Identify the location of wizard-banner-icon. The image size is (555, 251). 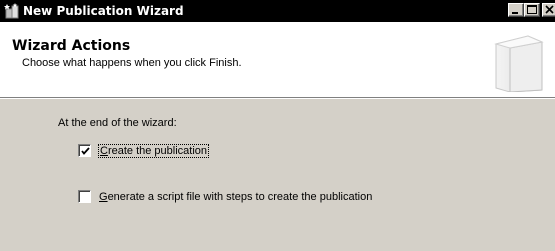
(518, 61).